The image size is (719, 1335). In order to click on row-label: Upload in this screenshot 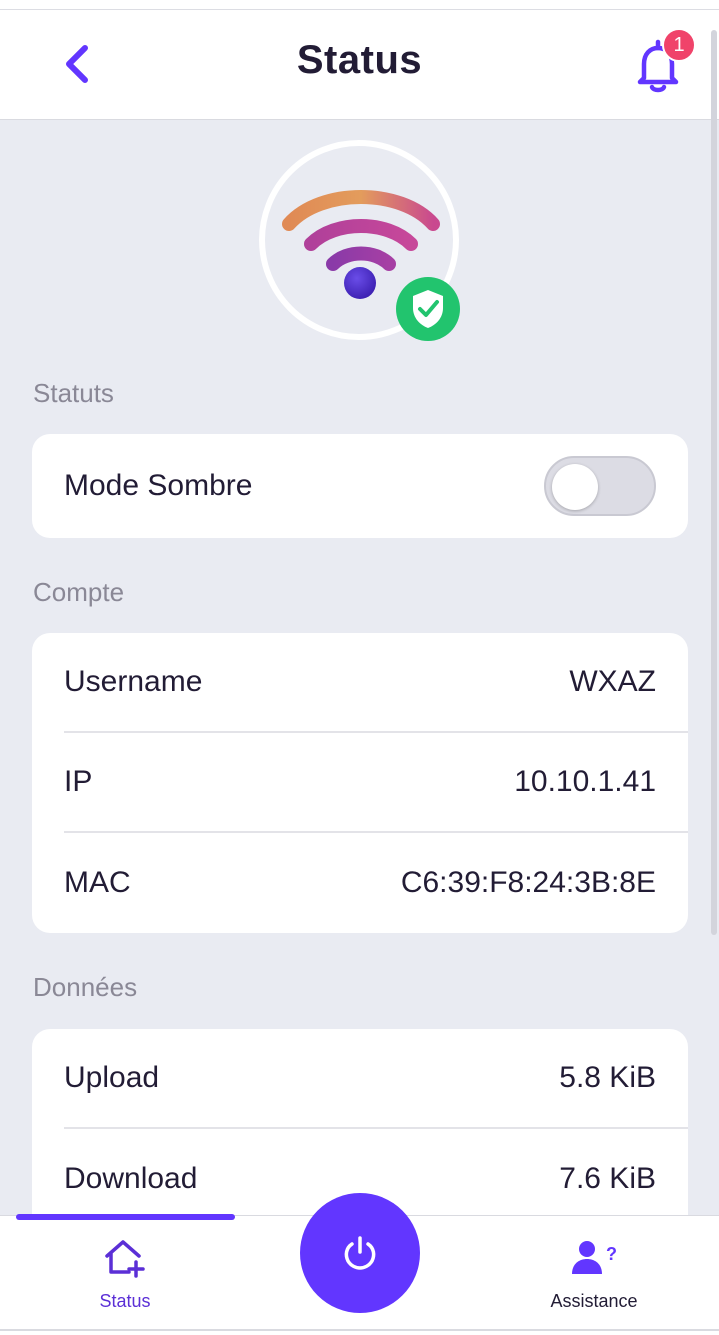, I will do `click(112, 1077)`.